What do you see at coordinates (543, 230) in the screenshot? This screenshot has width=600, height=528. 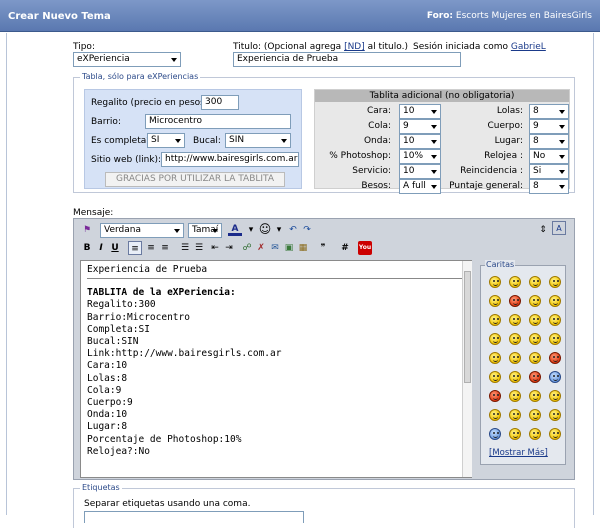 I see `resize-icon: ⇕` at bounding box center [543, 230].